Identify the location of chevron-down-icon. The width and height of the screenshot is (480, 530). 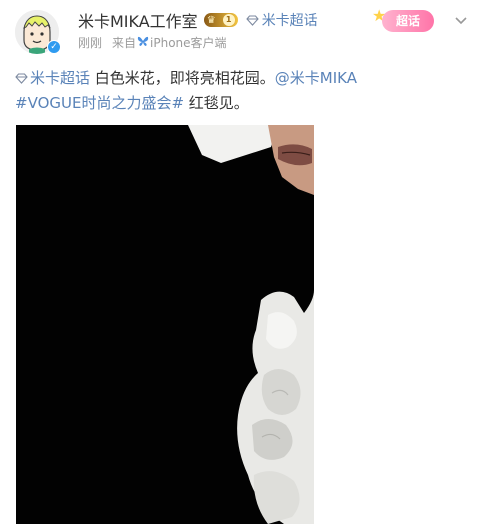
(461, 20).